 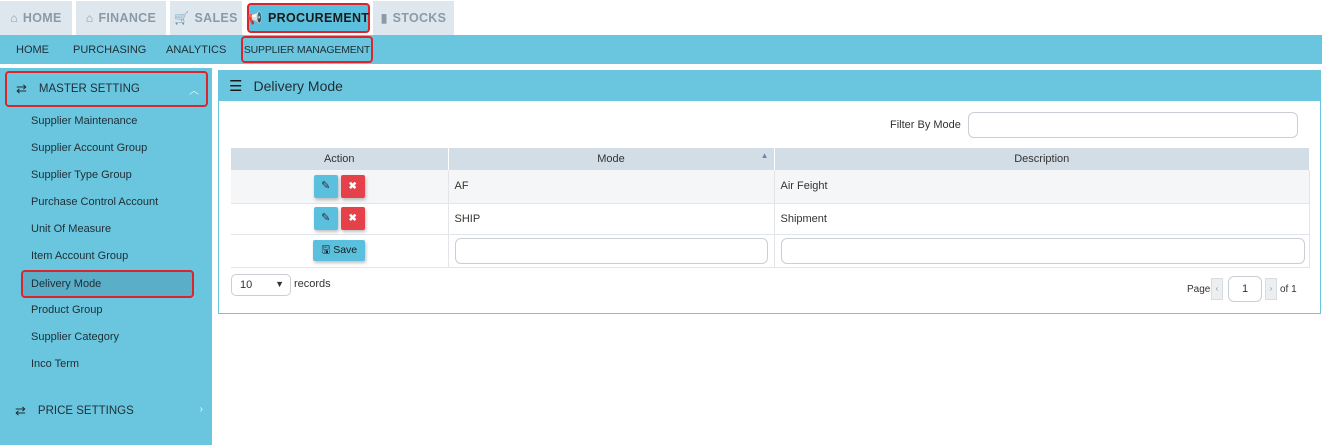 I want to click on cell-mode-input, so click(x=611, y=251).